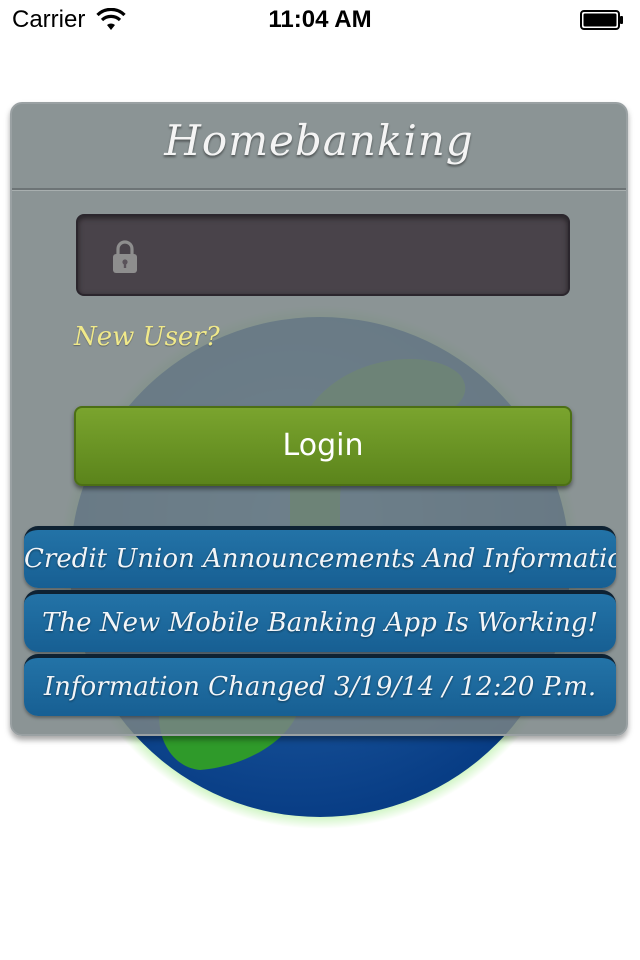 The width and height of the screenshot is (640, 960). What do you see at coordinates (320, 621) in the screenshot?
I see `announcement-item: The New Mobile Banking App Is Working!` at bounding box center [320, 621].